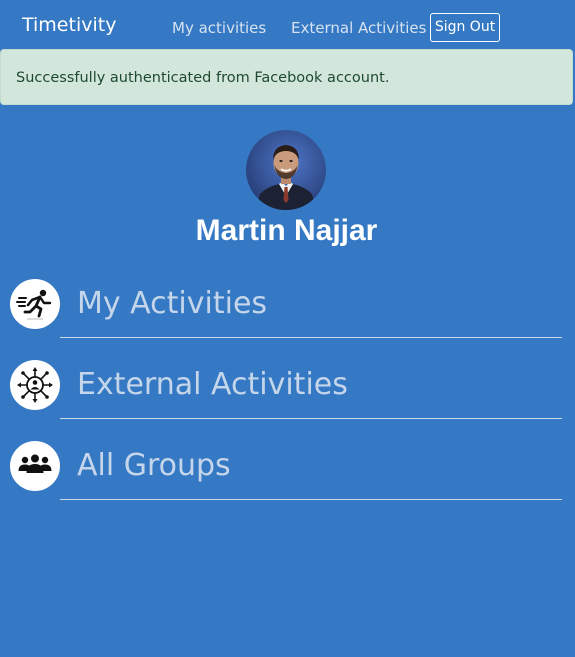  Describe the element at coordinates (219, 28) in the screenshot. I see `nav-link-my-activities: My activities` at that location.